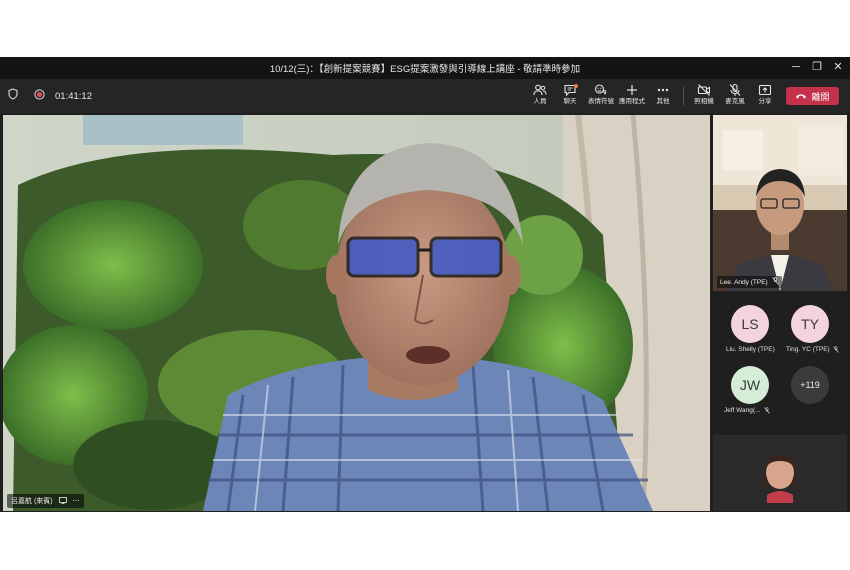 This screenshot has height=570, width=850. What do you see at coordinates (735, 101) in the screenshot?
I see `microphone-label: 麥克風` at bounding box center [735, 101].